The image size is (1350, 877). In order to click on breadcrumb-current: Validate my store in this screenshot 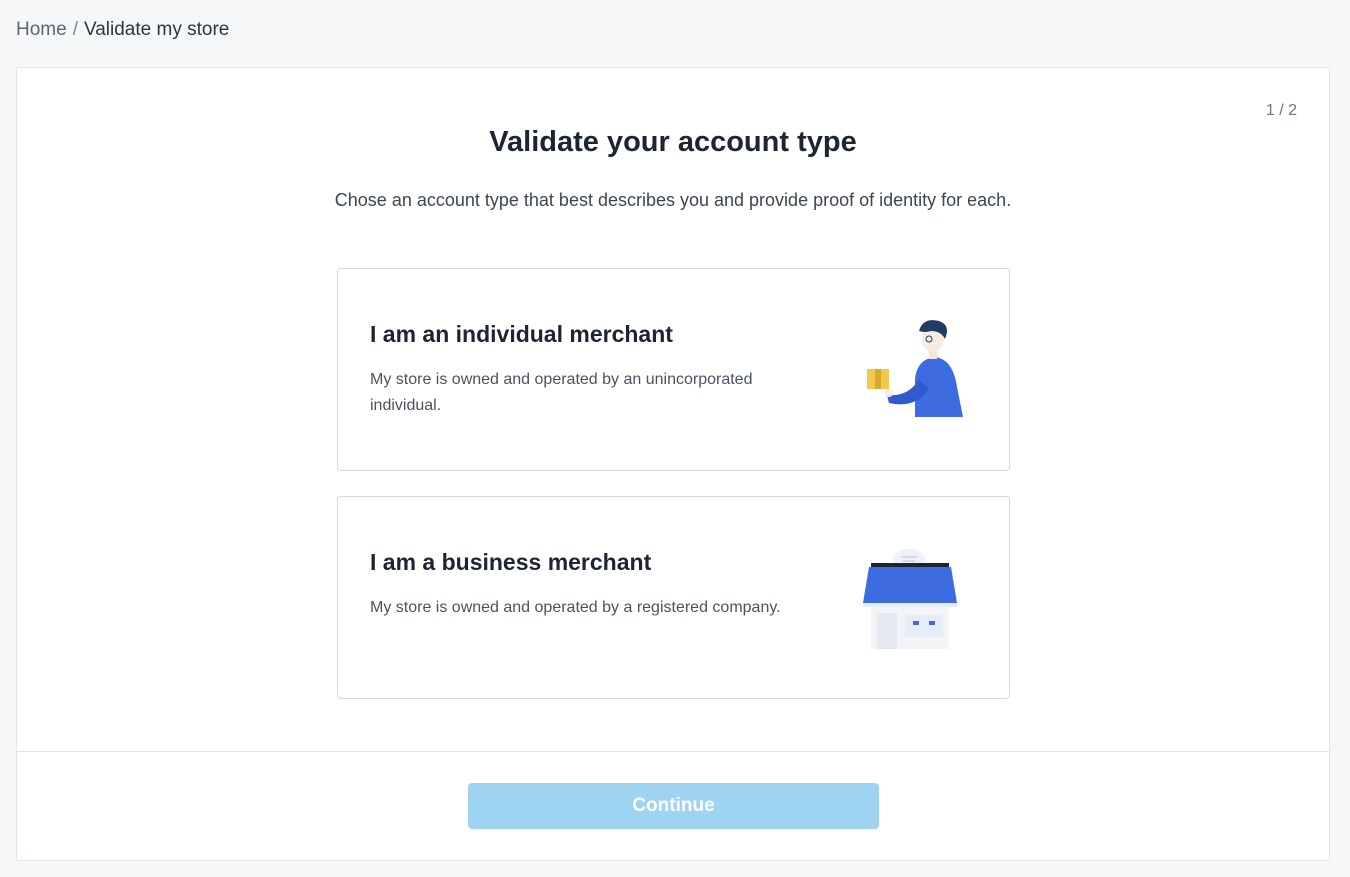, I will do `click(156, 29)`.